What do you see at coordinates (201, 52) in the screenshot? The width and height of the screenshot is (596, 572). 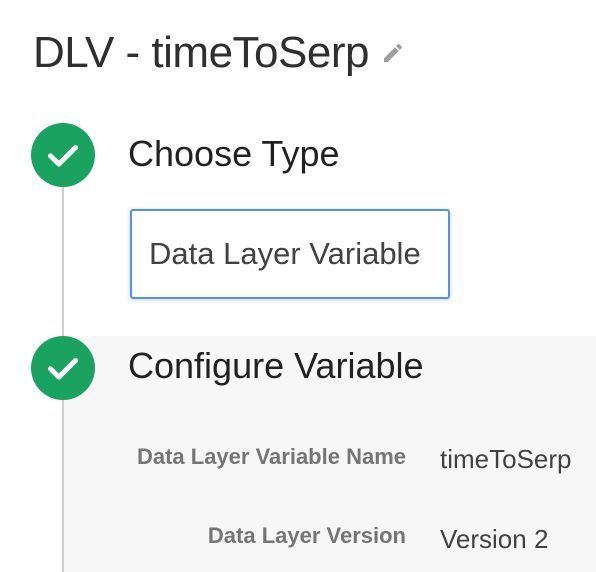 I see `page-title: DLV - timeToSerp` at bounding box center [201, 52].